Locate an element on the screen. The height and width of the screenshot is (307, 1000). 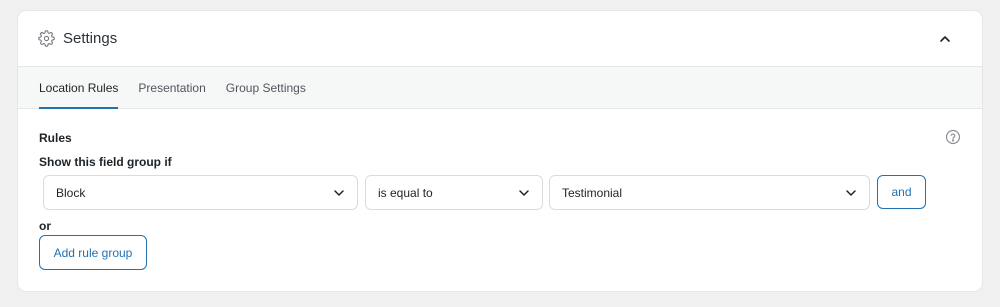
add-and-rule-button: and is located at coordinates (901, 192).